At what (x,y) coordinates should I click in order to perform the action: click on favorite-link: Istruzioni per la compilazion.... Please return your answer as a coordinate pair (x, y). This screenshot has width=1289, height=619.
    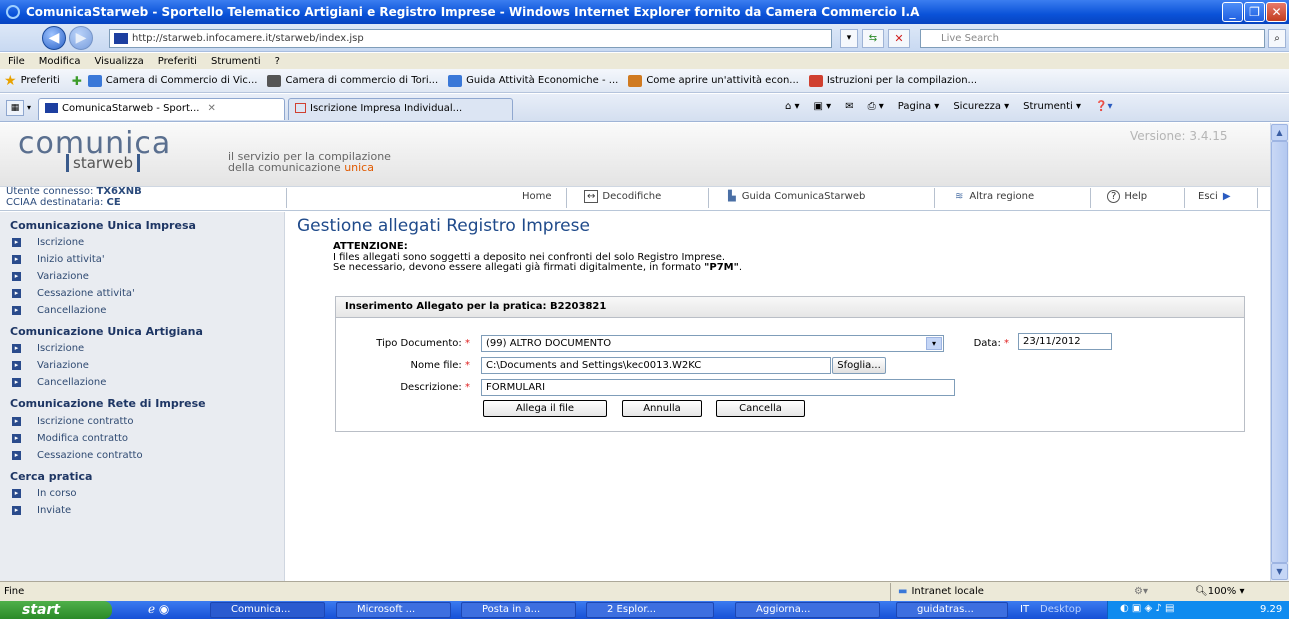
    Looking at the image, I should click on (892, 80).